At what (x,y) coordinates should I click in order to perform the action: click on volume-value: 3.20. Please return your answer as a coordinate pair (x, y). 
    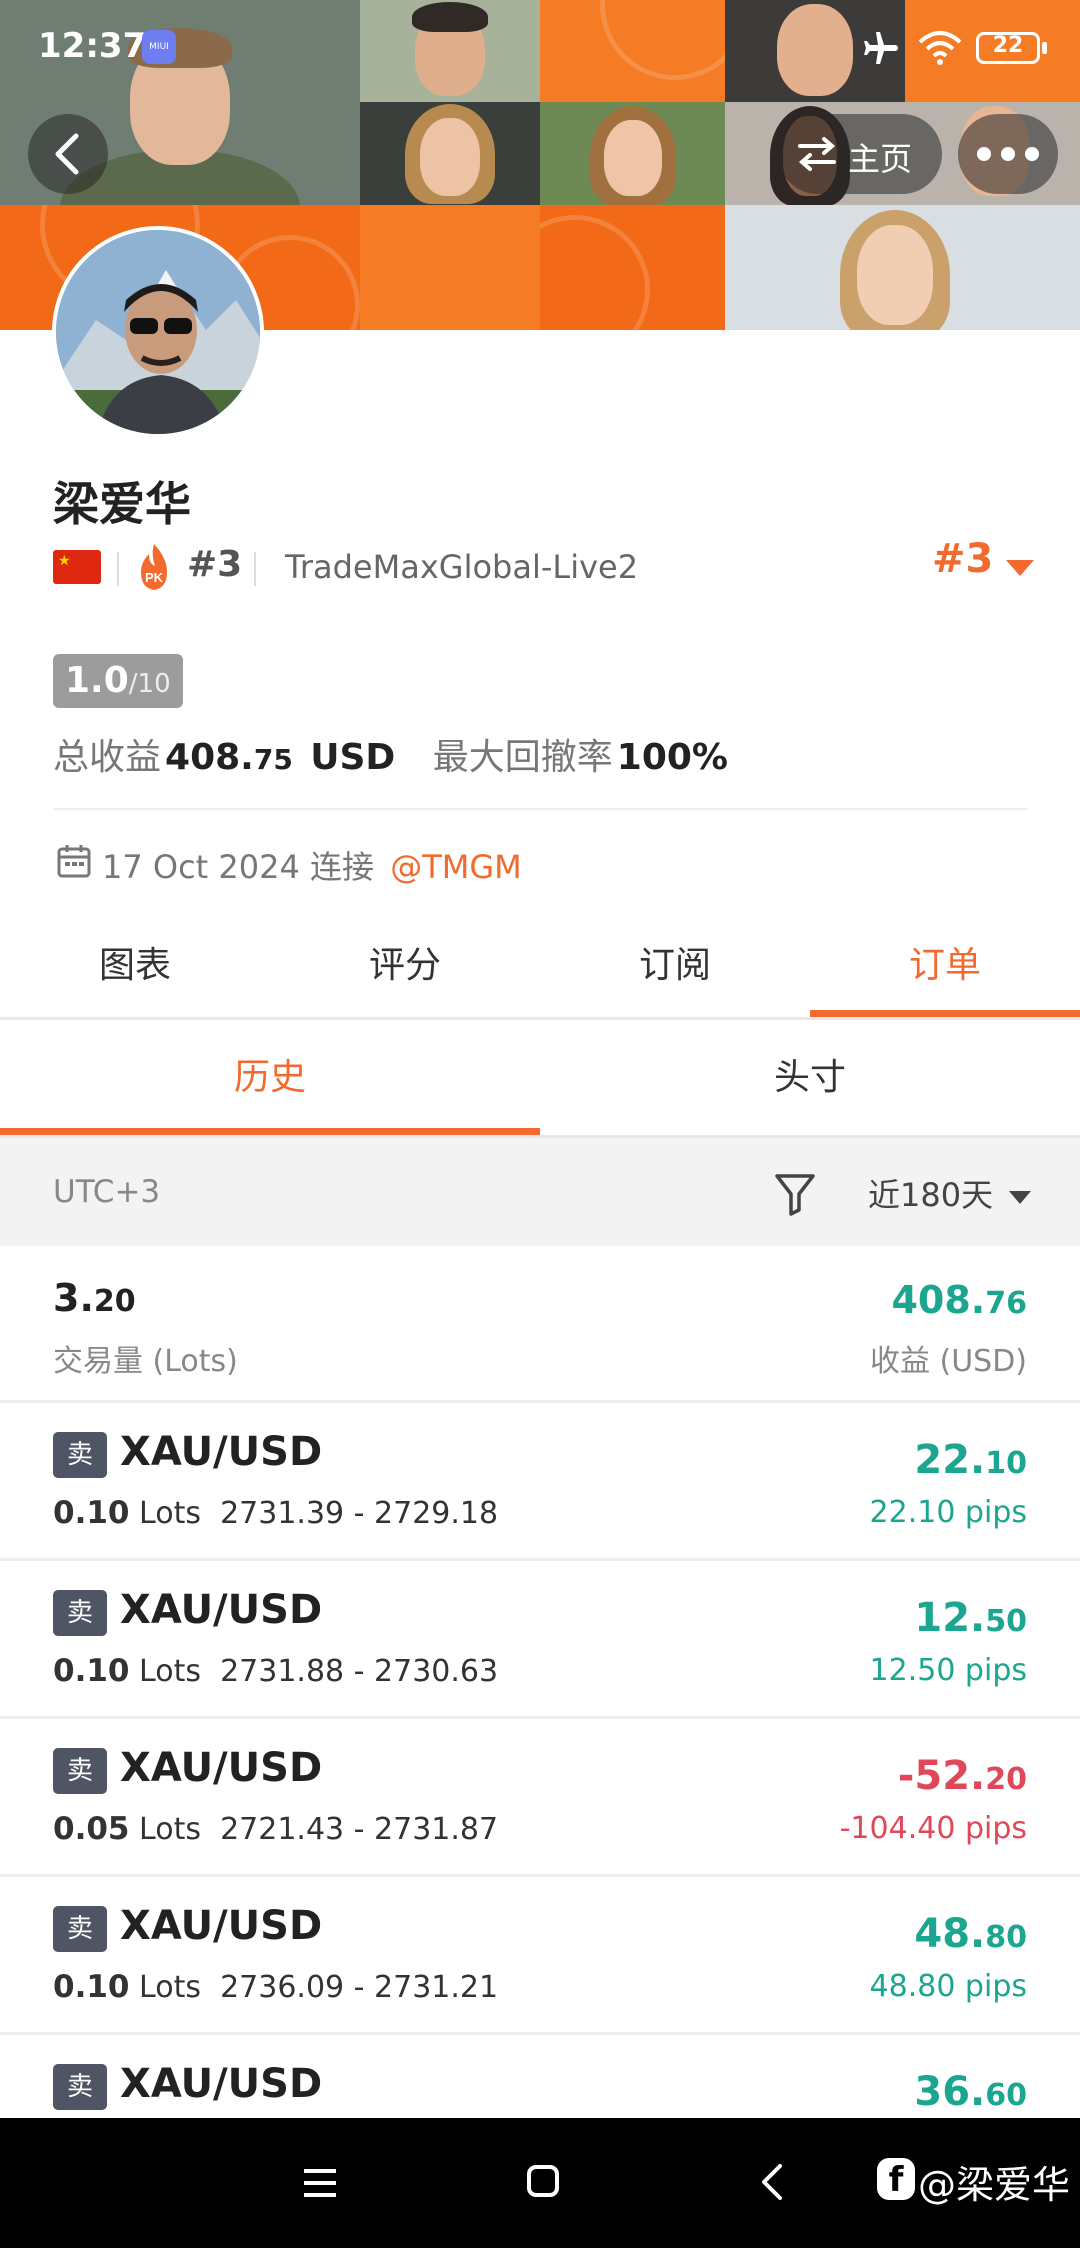
    Looking at the image, I should click on (94, 1298).